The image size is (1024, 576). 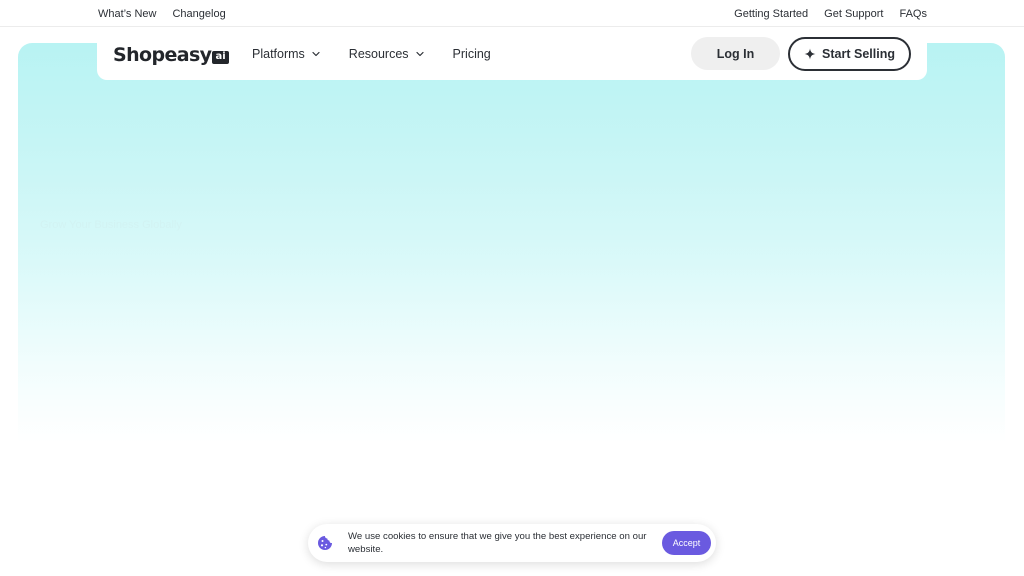 I want to click on start-selling-button: Start Selling, so click(x=849, y=54).